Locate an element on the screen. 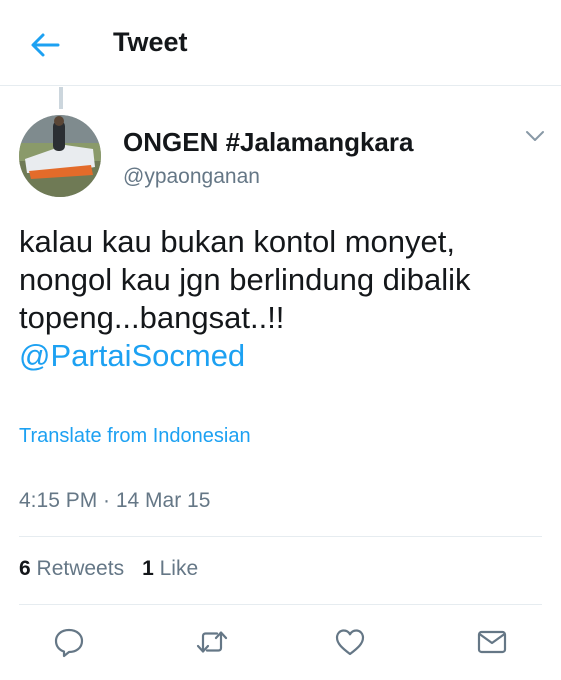 The width and height of the screenshot is (561, 680). mention-link: @PartaiSocmed is located at coordinates (284, 356).